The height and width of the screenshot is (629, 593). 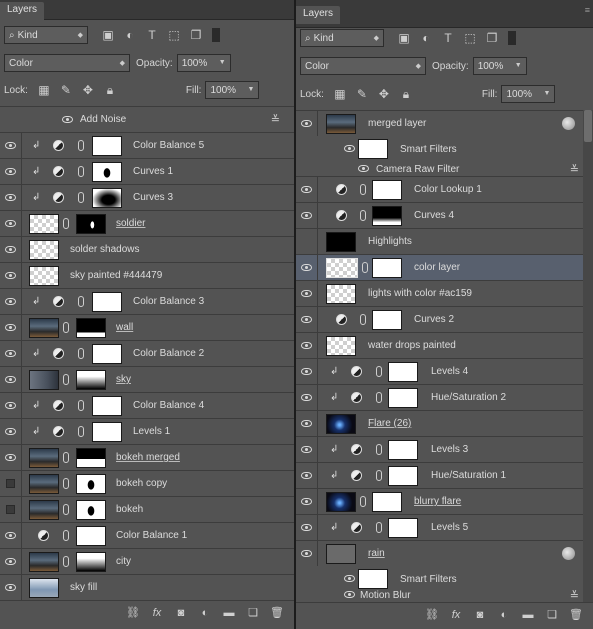 I want to click on lock-brush-icon: ✎, so click(x=66, y=90).